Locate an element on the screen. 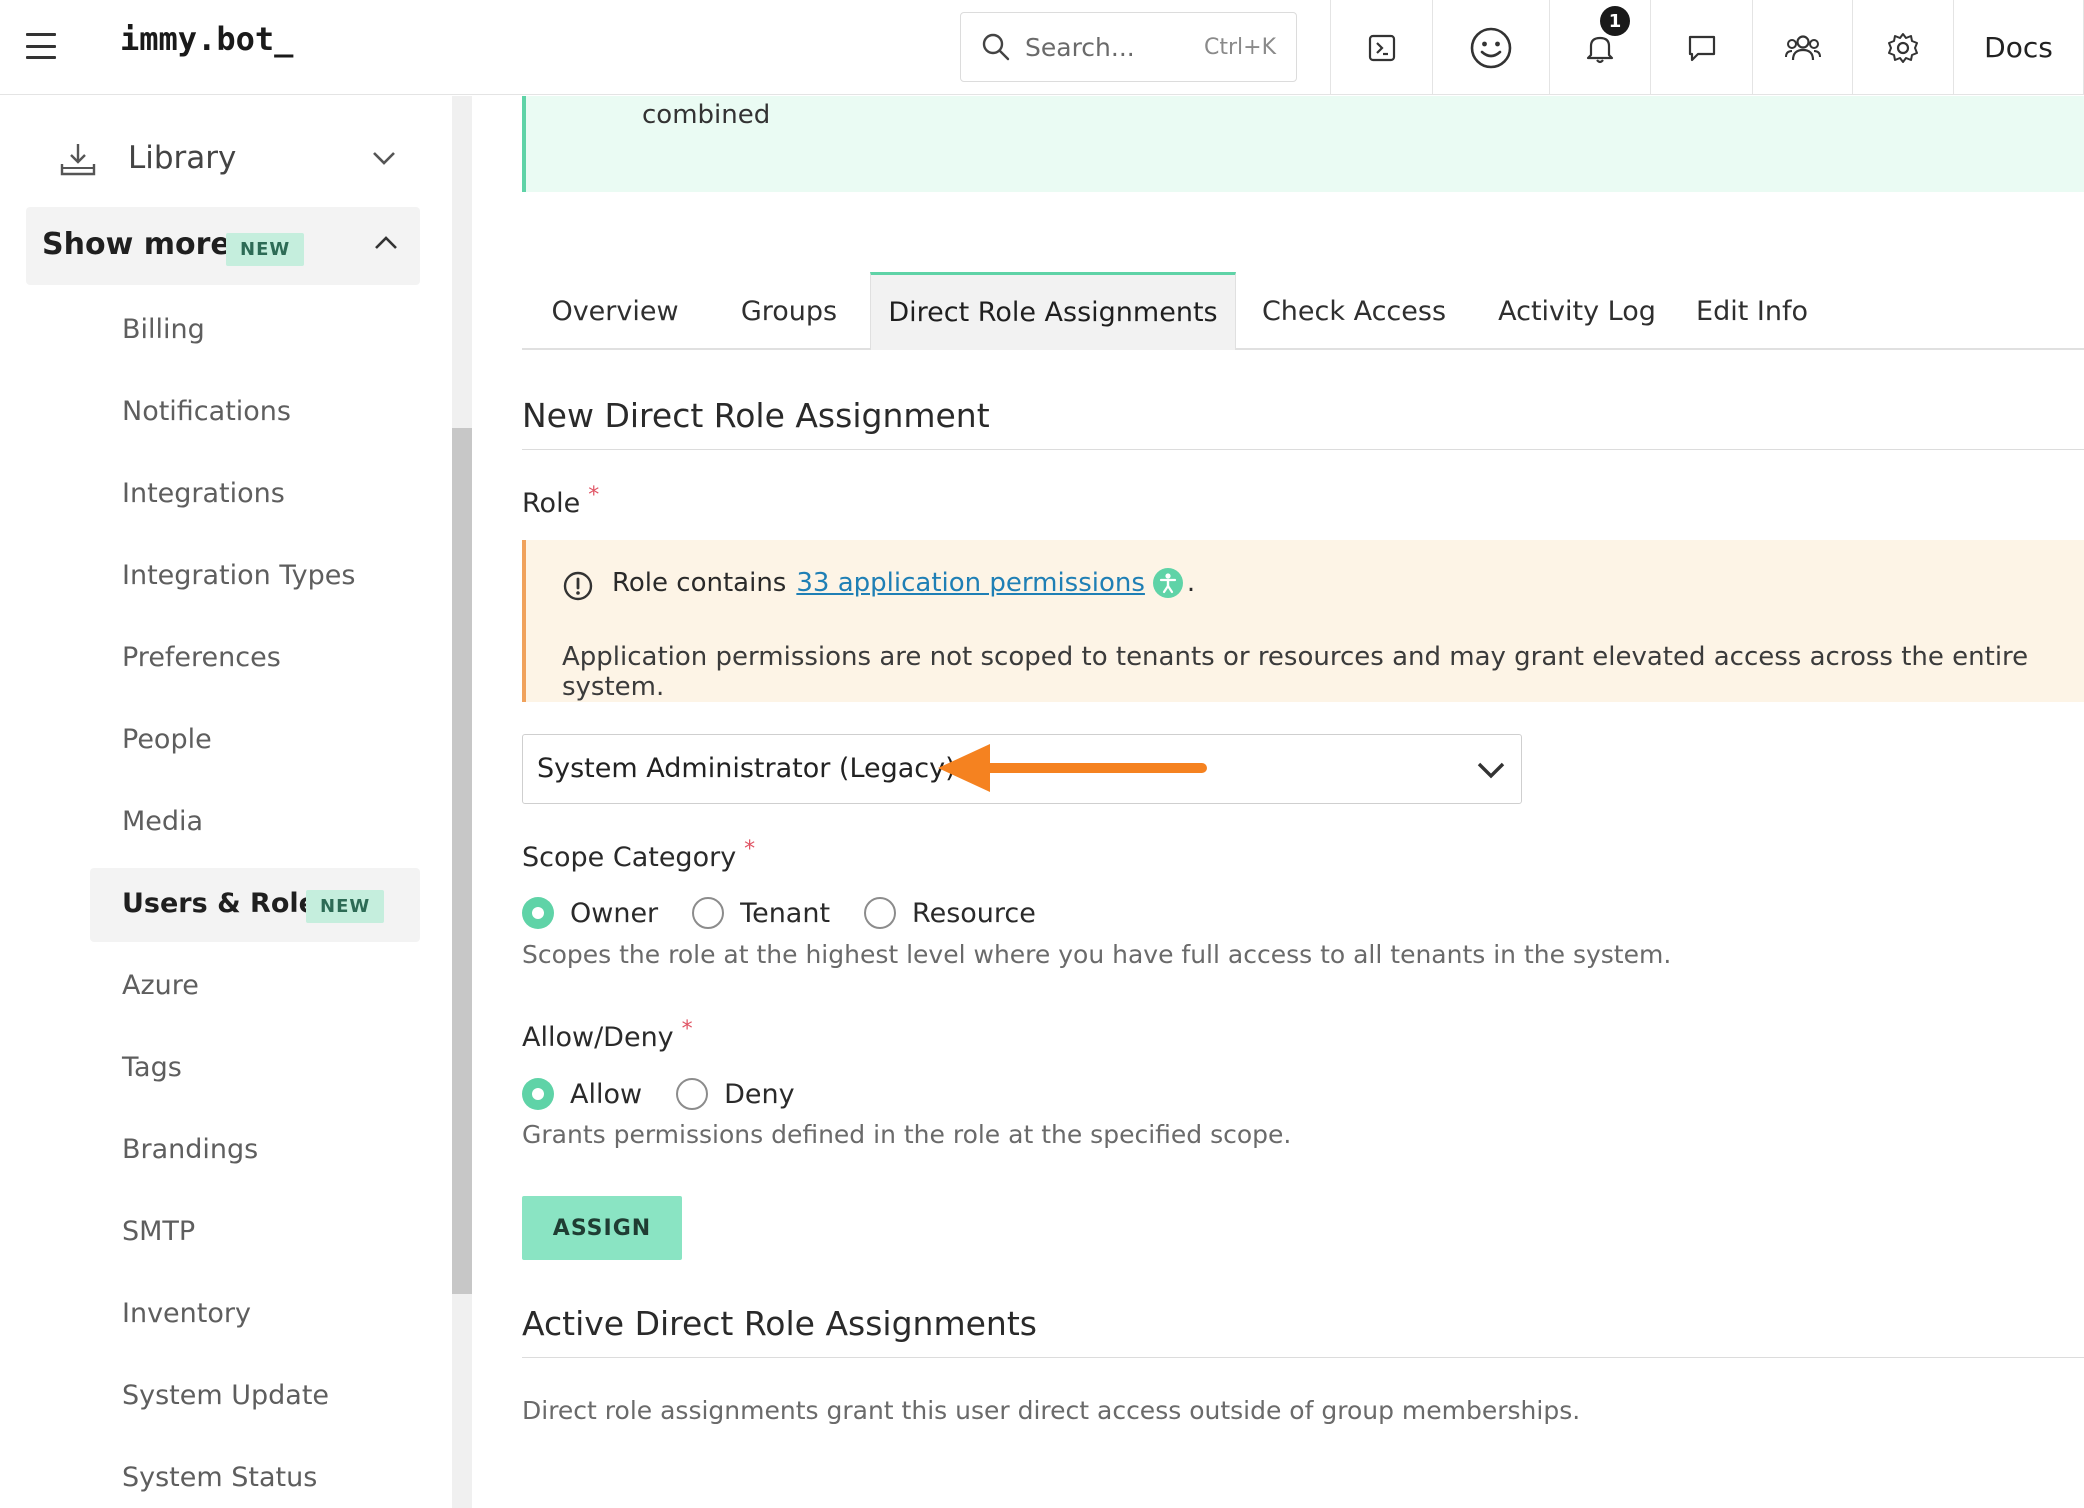  allow-deny-field-label: Allow/Deny * is located at coordinates (607, 1035).